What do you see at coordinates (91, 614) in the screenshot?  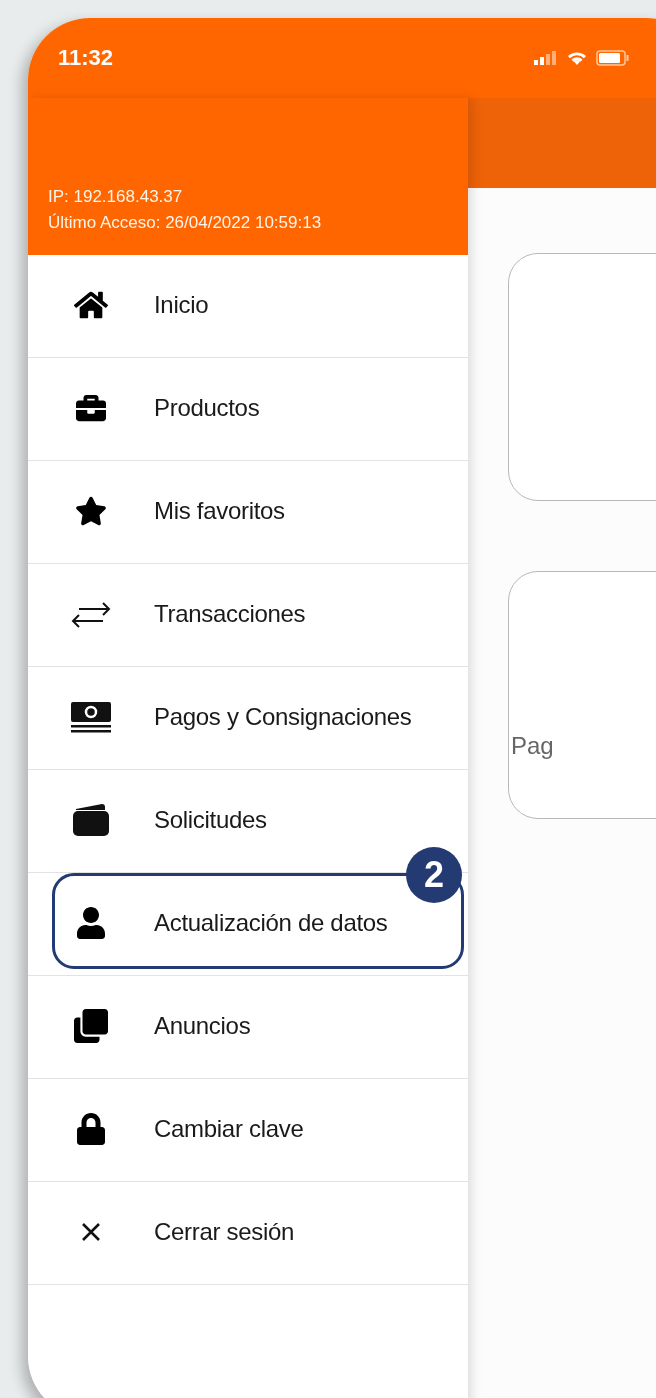 I see `arrows-icon` at bounding box center [91, 614].